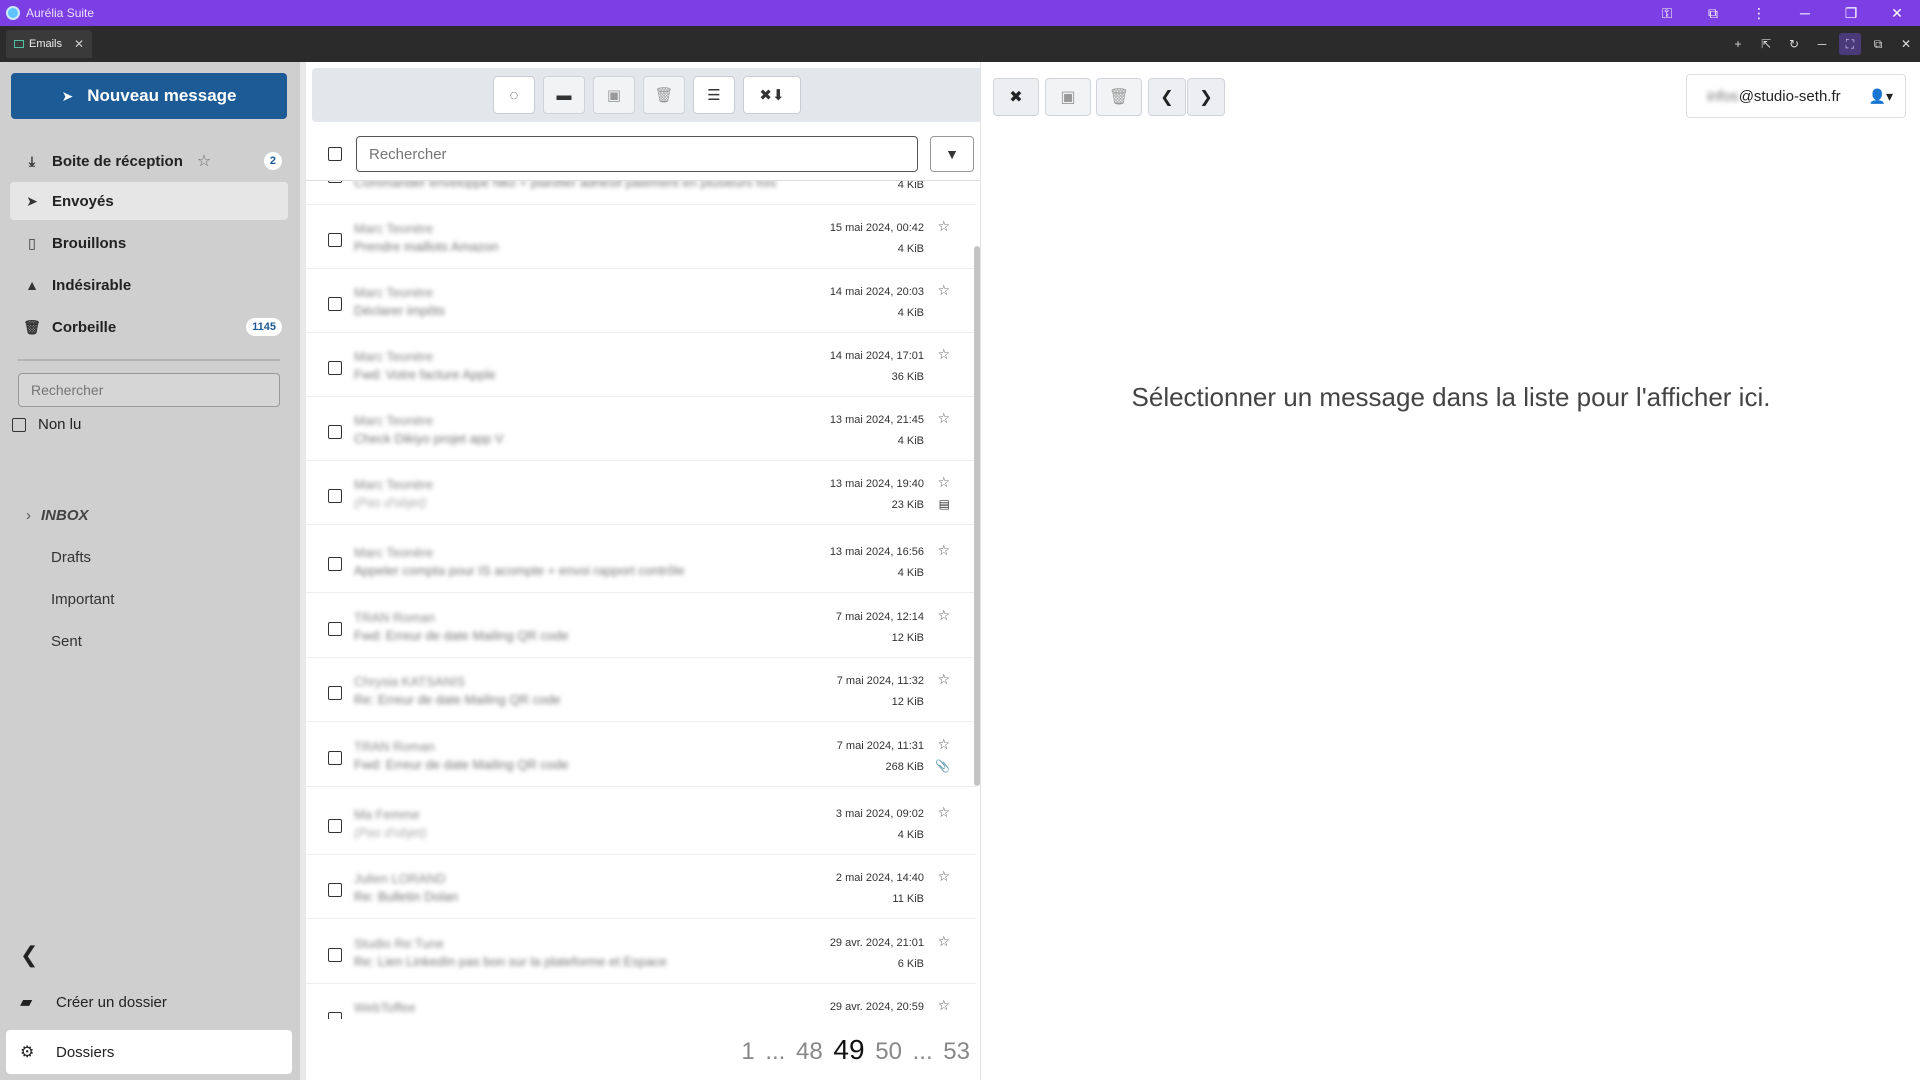 This screenshot has width=1920, height=1080. What do you see at coordinates (1206, 97) in the screenshot?
I see `next-message-button: ❯` at bounding box center [1206, 97].